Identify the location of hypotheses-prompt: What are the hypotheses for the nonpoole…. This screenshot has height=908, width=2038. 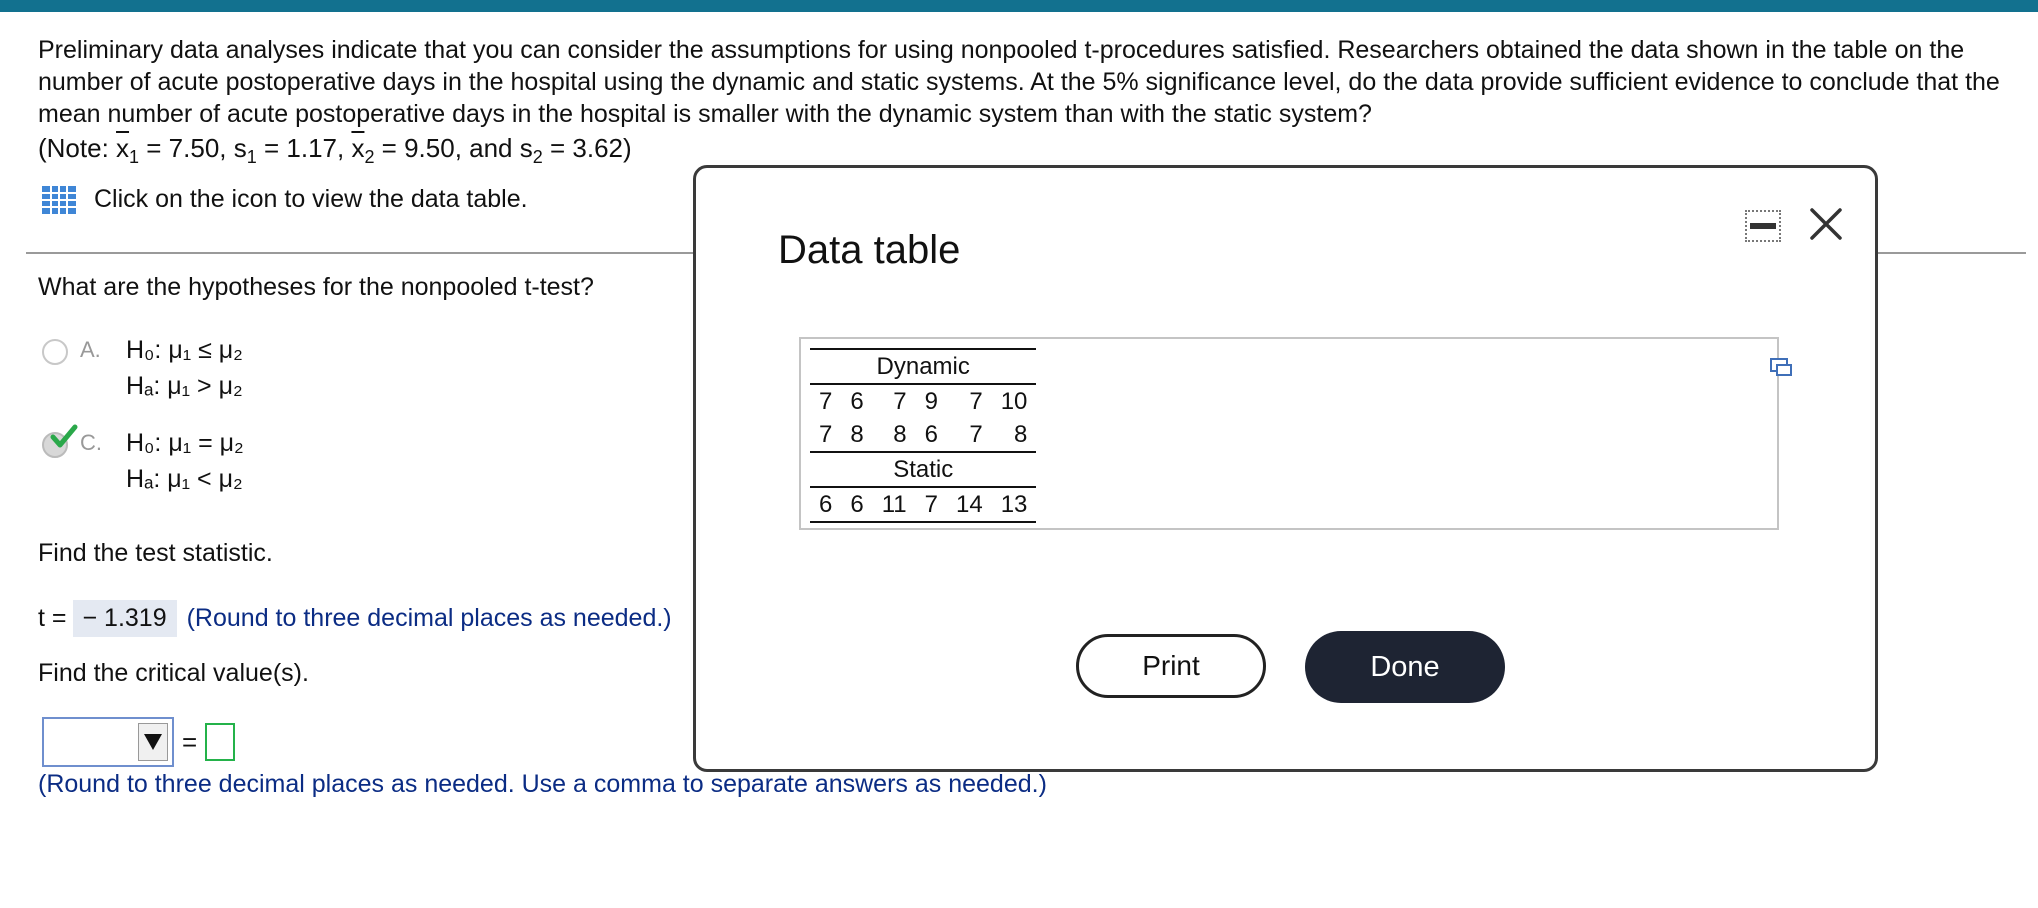
(316, 287).